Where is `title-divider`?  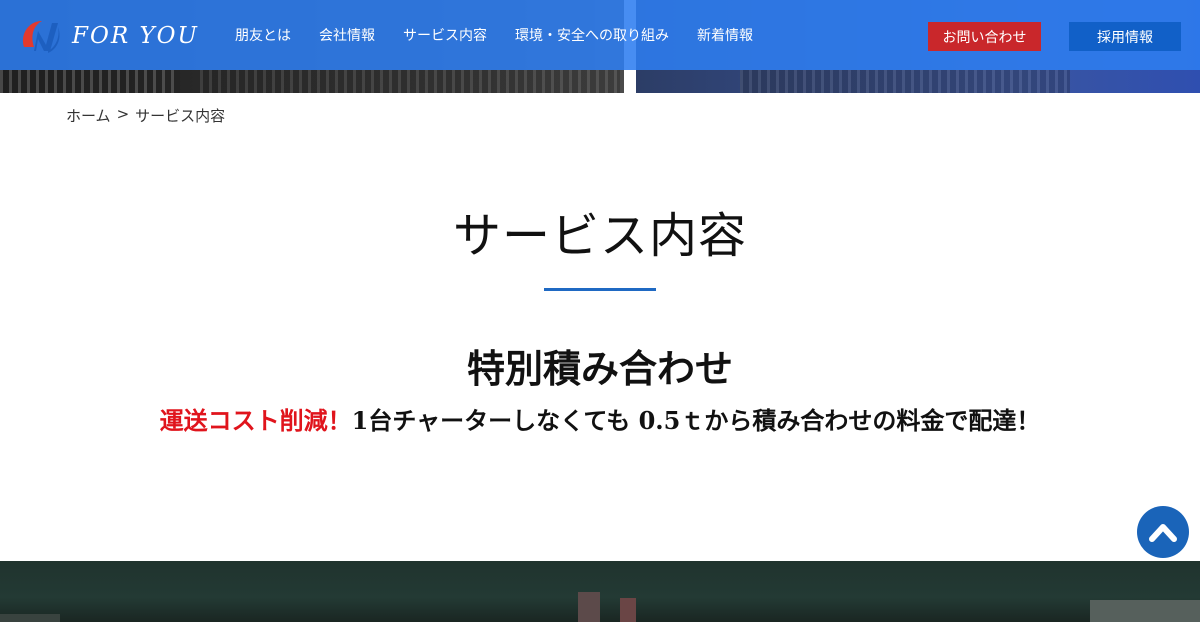 title-divider is located at coordinates (600, 289).